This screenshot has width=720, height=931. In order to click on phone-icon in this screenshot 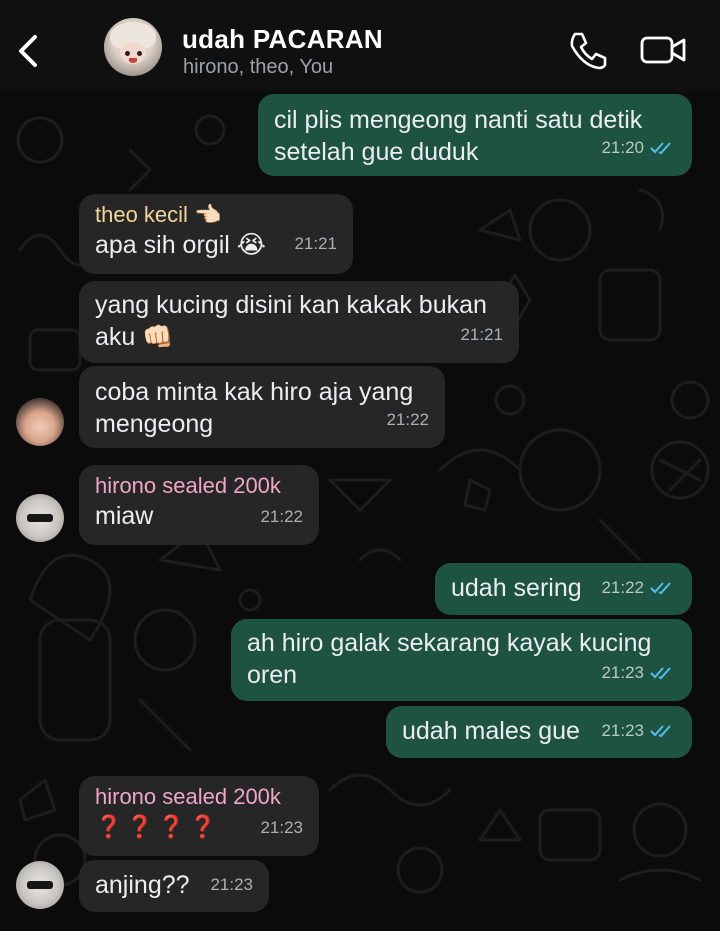, I will do `click(587, 50)`.